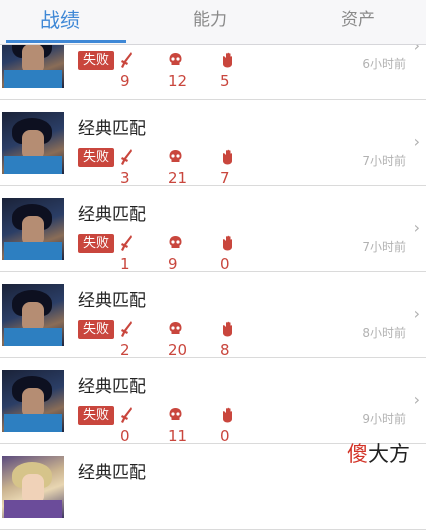 Image resolution: width=426 pixels, height=530 pixels. Describe the element at coordinates (177, 253) in the screenshot. I see `deaths-stat: 9` at that location.